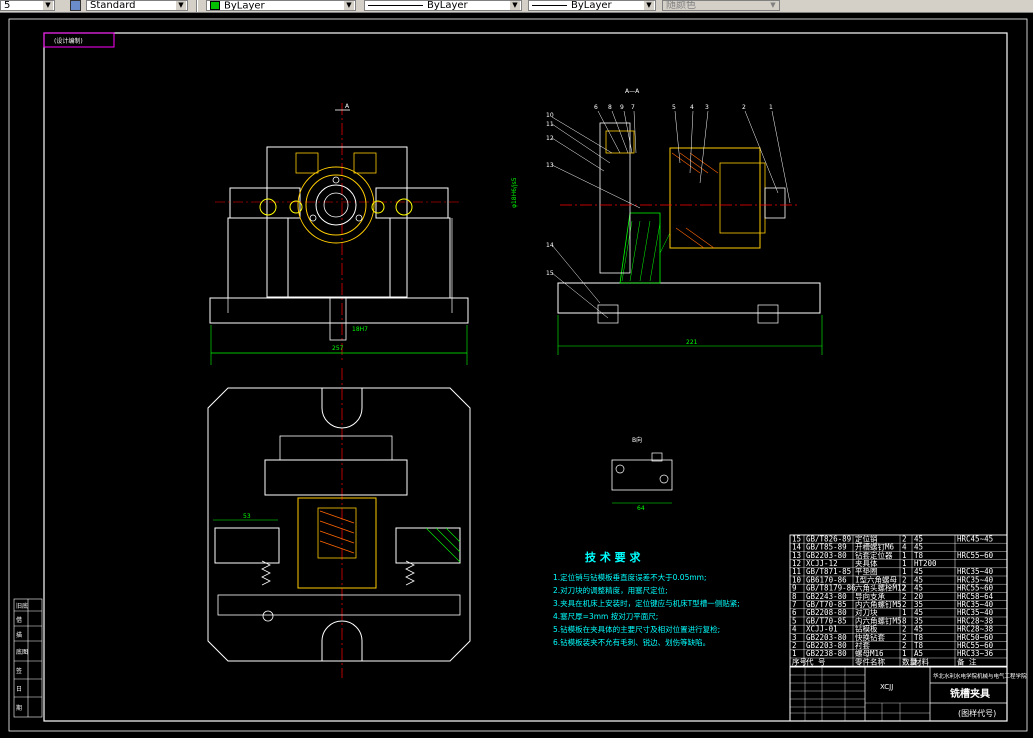 Image resolution: width=1033 pixels, height=738 pixels. I want to click on title-block: 华北水利水电学院机械与电气工程学院 铣槽夹具 (图样代号) XCJJ, so click(908, 694).